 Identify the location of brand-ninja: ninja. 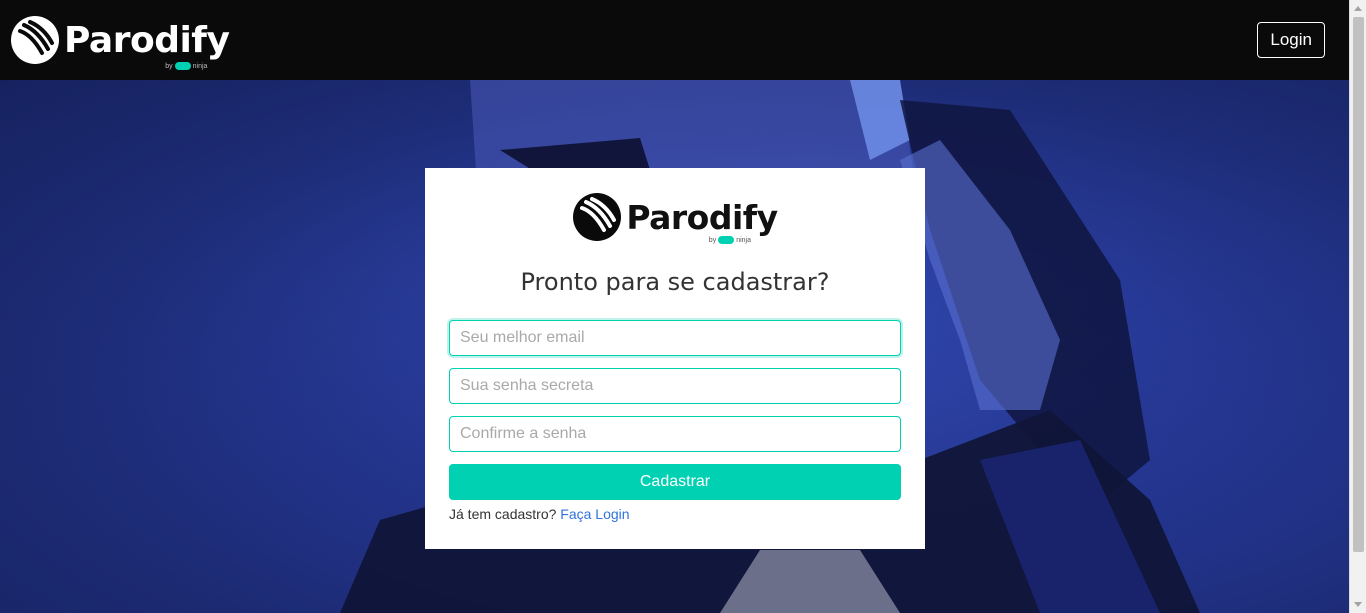
(200, 66).